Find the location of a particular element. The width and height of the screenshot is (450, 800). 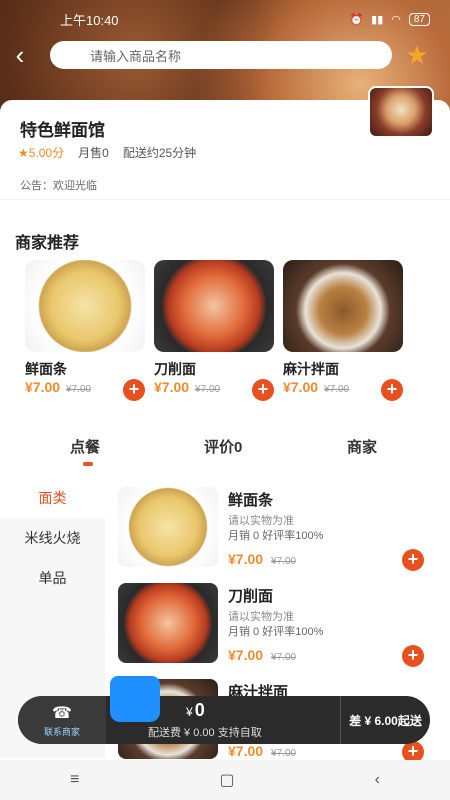

cart-total: ¥0 is located at coordinates (195, 710).